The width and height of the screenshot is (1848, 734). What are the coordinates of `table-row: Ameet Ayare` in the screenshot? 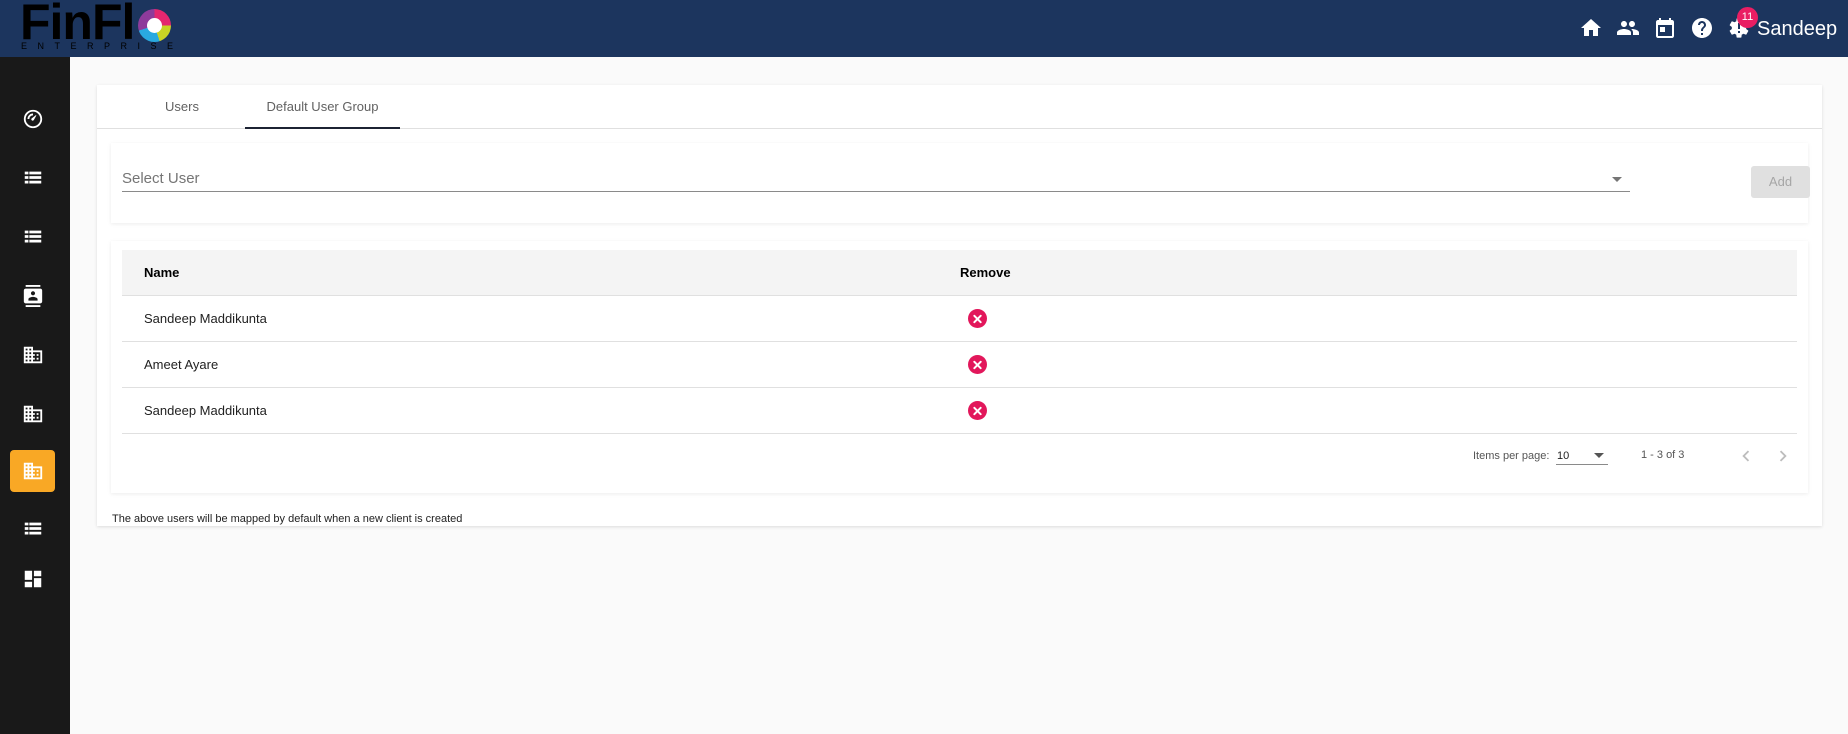 It's located at (959, 365).